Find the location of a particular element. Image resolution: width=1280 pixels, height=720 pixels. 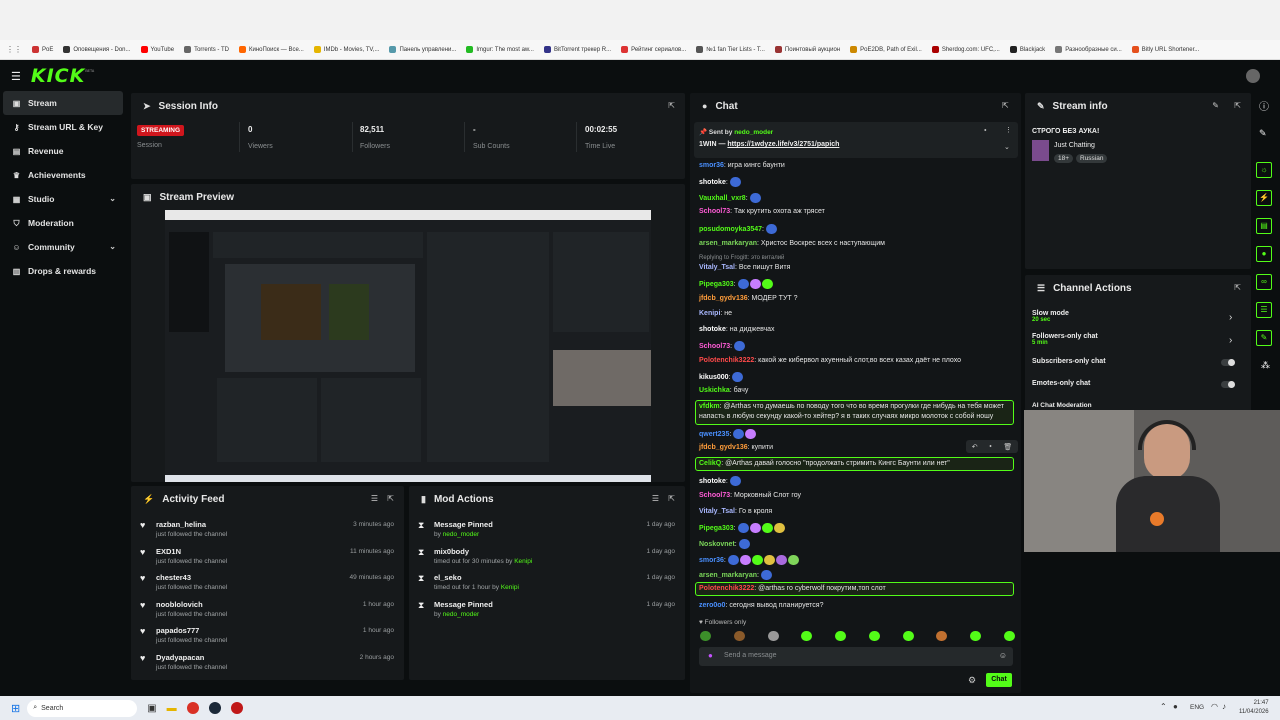

rail-list-button: ☰ is located at coordinates (1264, 310).